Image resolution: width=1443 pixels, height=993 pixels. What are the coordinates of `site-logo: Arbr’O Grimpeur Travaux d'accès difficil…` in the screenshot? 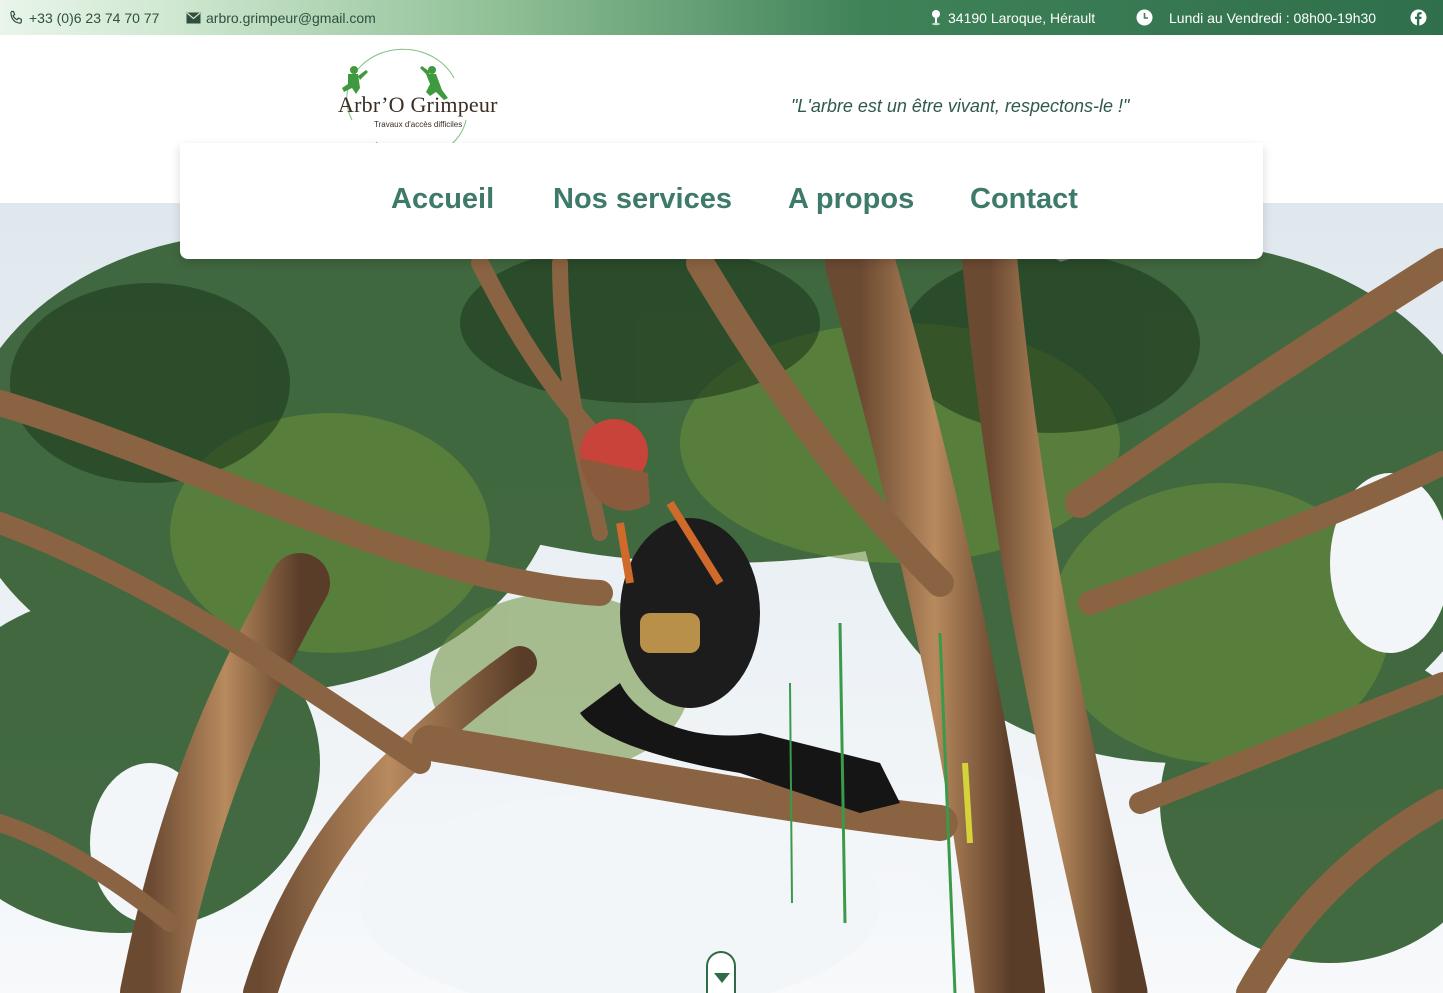 It's located at (422, 103).